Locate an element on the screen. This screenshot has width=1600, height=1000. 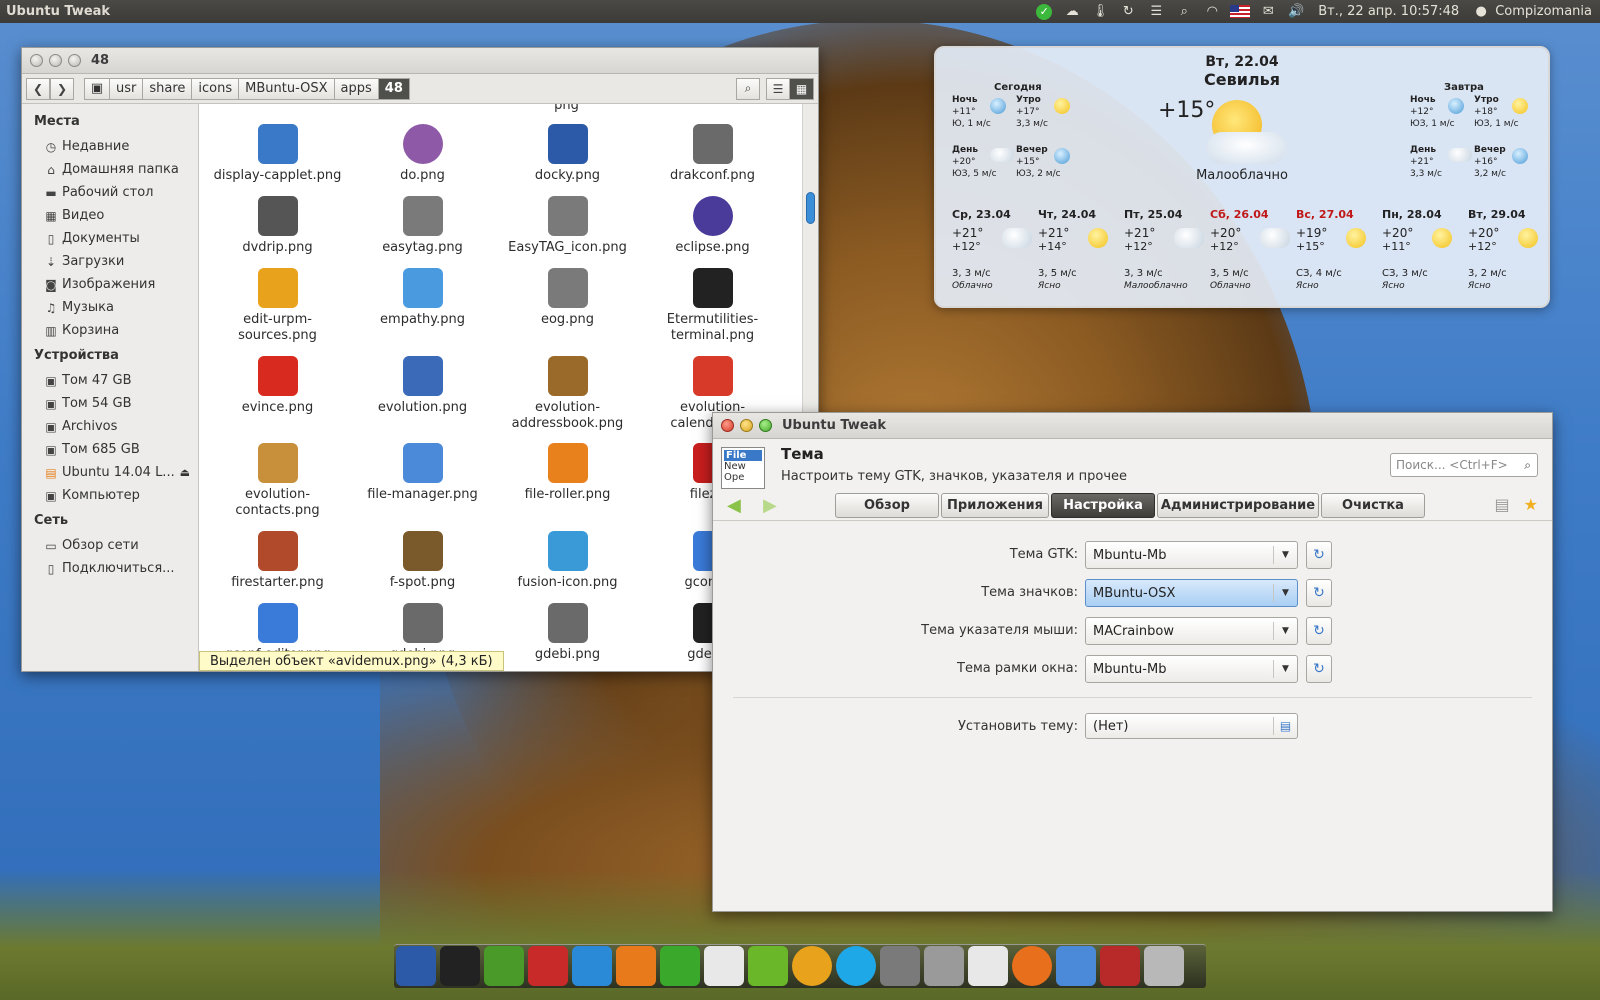
forward-button: ❯ is located at coordinates (62, 88).